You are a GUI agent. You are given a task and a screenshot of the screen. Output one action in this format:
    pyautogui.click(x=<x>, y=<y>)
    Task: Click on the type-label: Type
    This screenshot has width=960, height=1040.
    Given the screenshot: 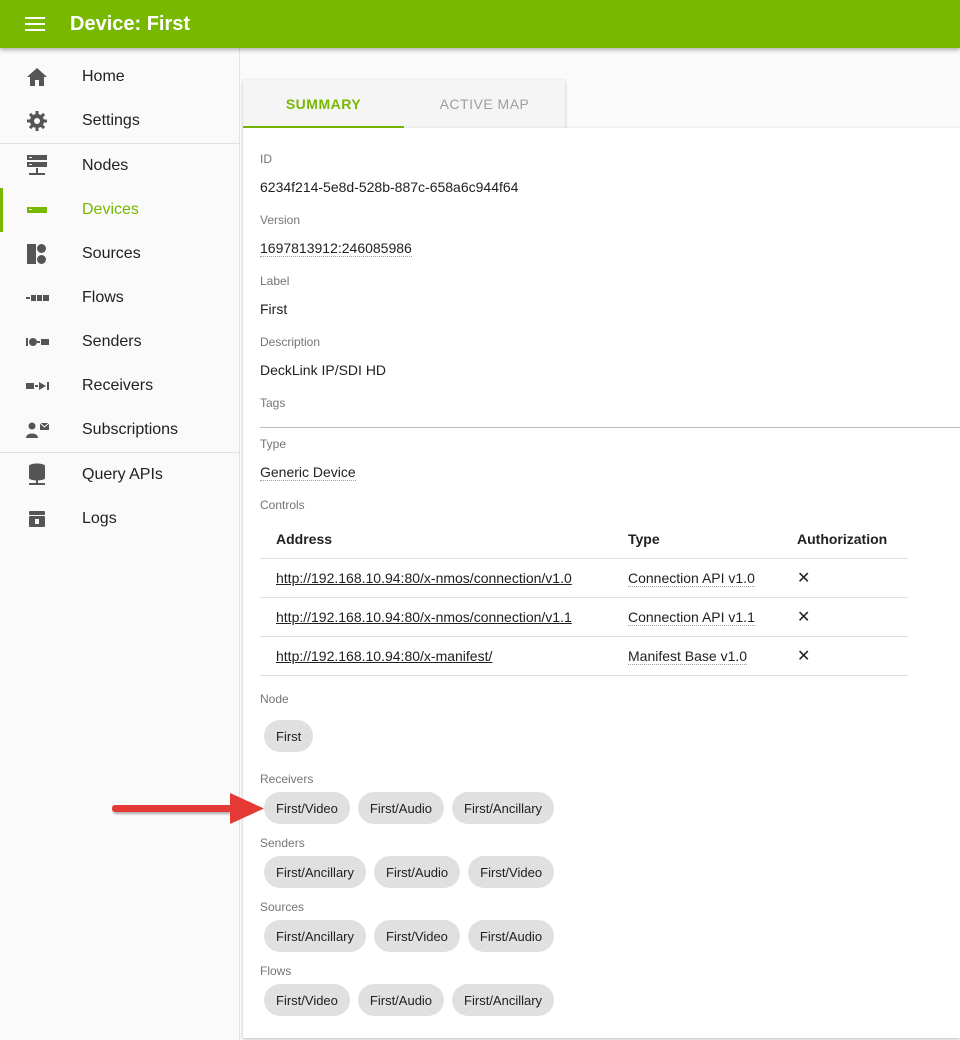 What is the action you would take?
    pyautogui.click(x=273, y=444)
    